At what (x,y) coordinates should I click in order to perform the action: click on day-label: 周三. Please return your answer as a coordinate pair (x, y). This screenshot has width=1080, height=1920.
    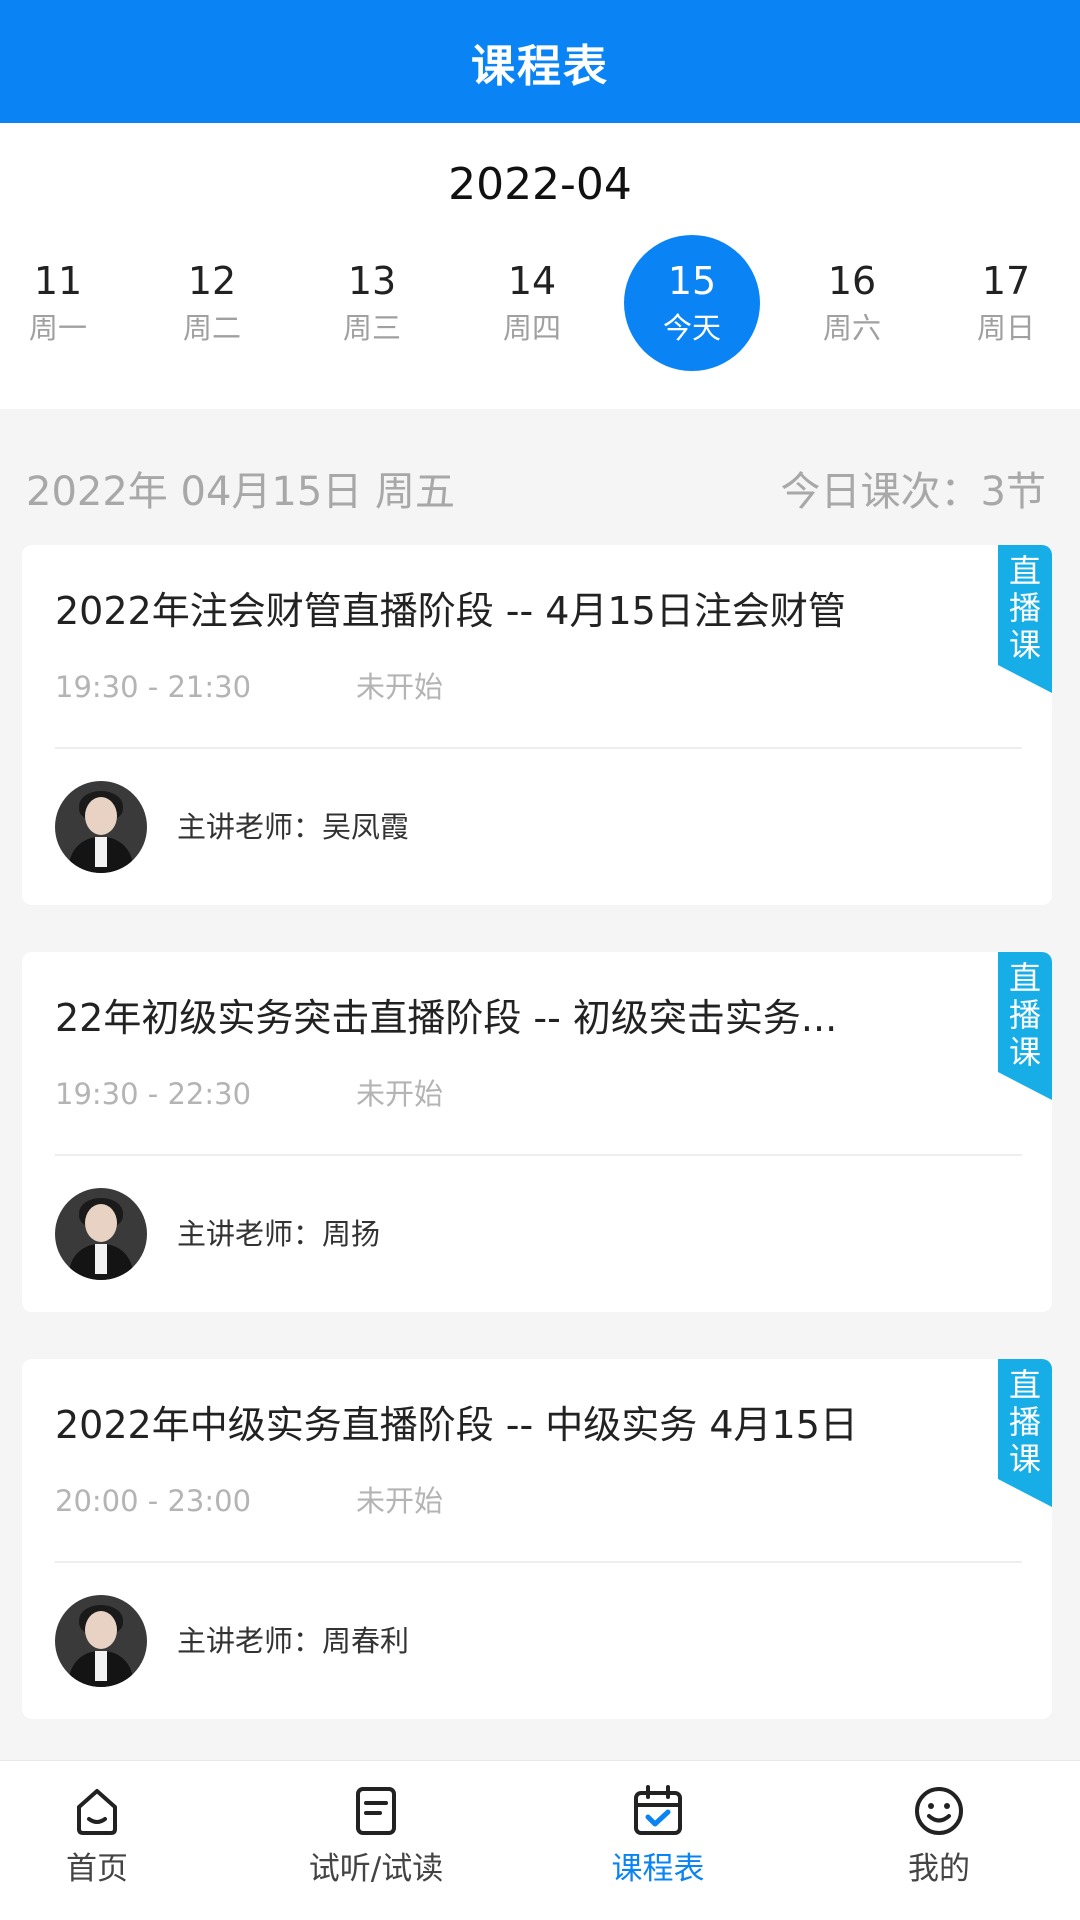
    Looking at the image, I should click on (371, 328).